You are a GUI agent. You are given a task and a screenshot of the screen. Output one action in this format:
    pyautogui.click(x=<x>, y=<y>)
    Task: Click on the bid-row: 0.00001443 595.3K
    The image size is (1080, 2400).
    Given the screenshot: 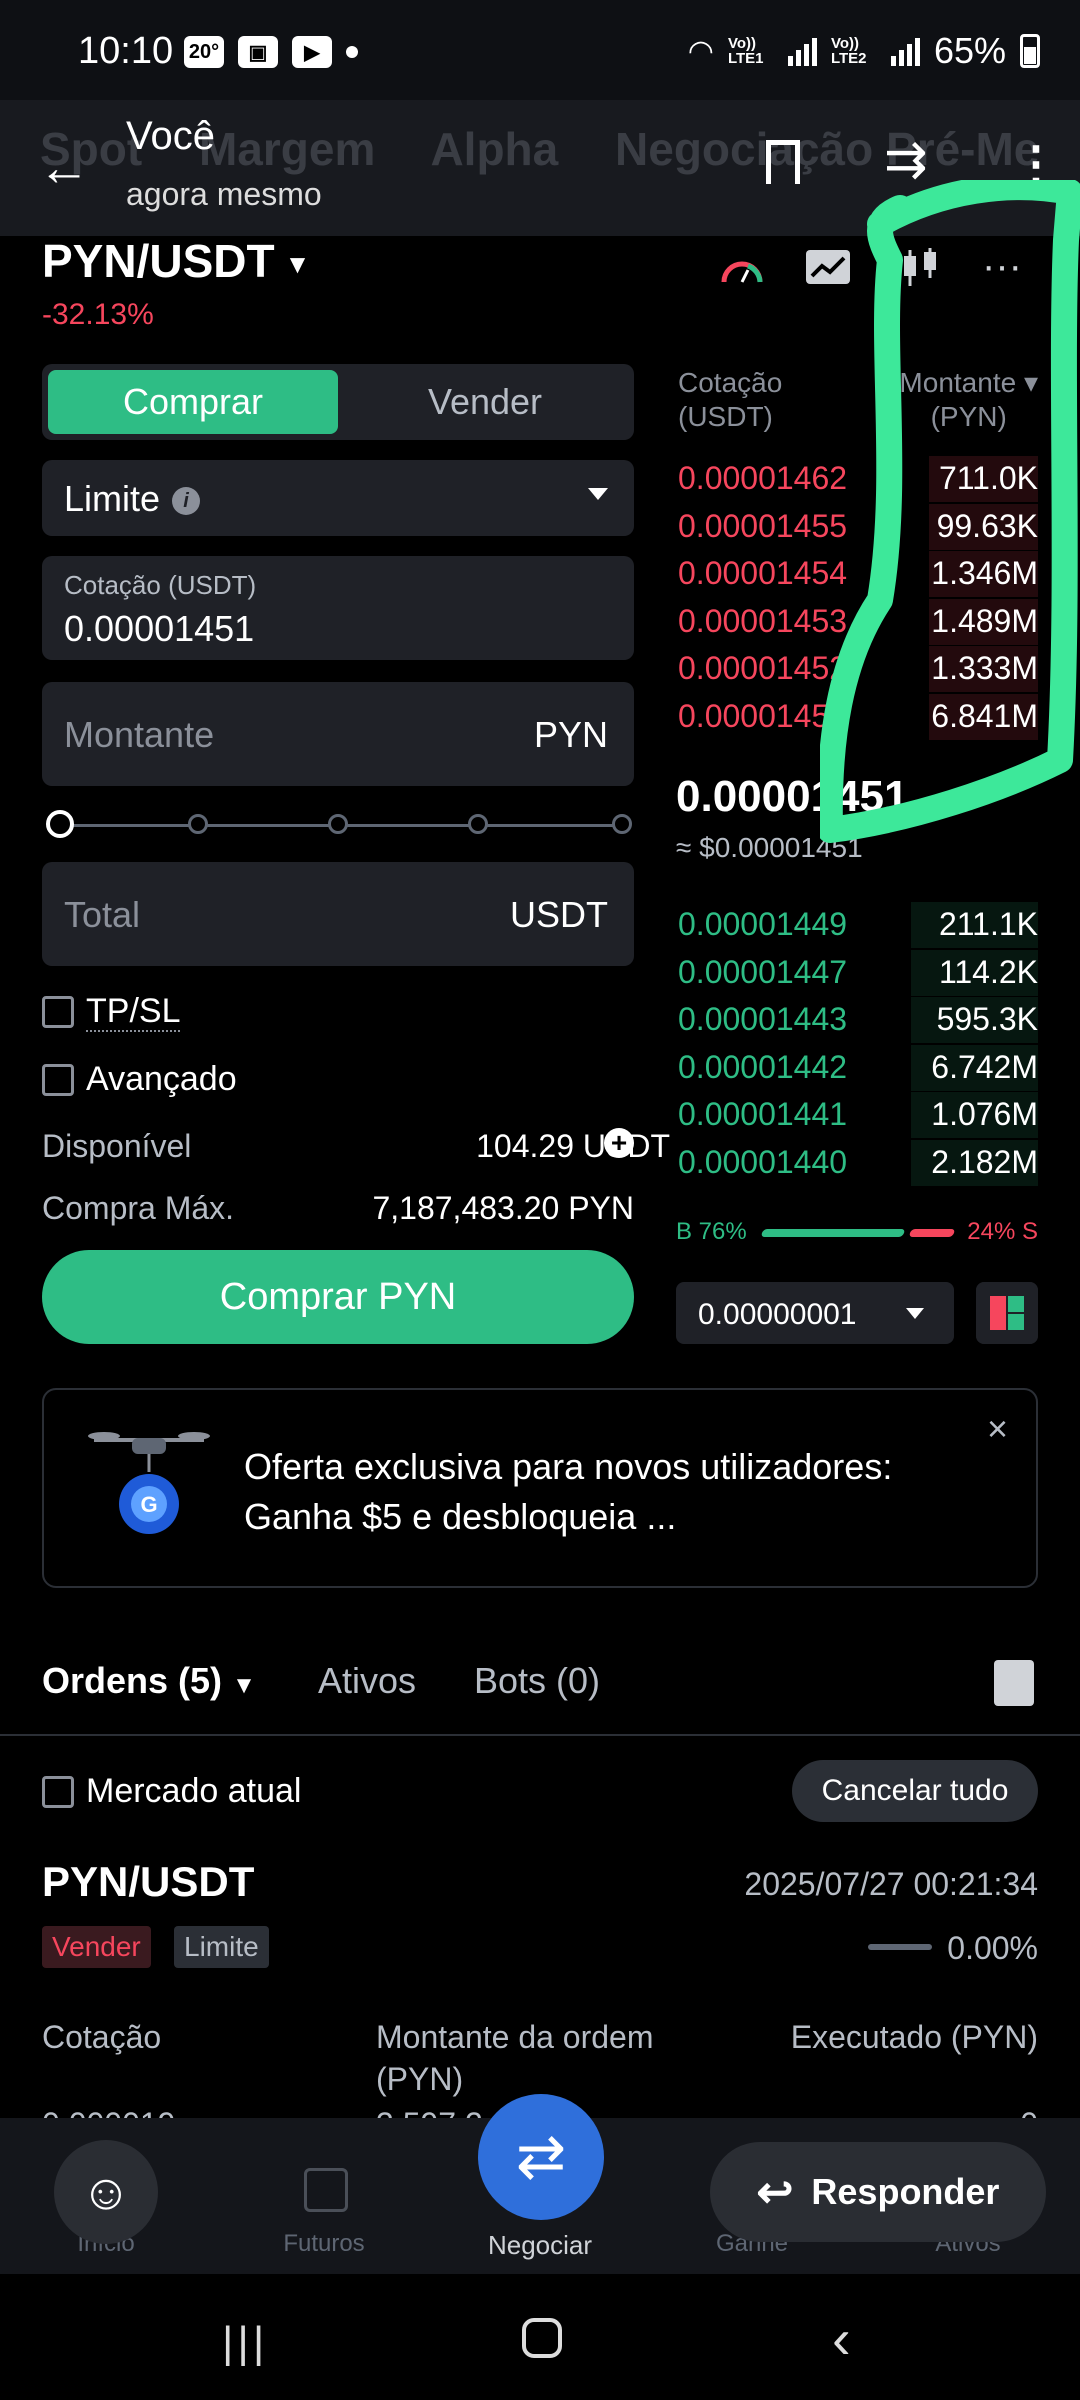 What is the action you would take?
    pyautogui.click(x=857, y=1020)
    